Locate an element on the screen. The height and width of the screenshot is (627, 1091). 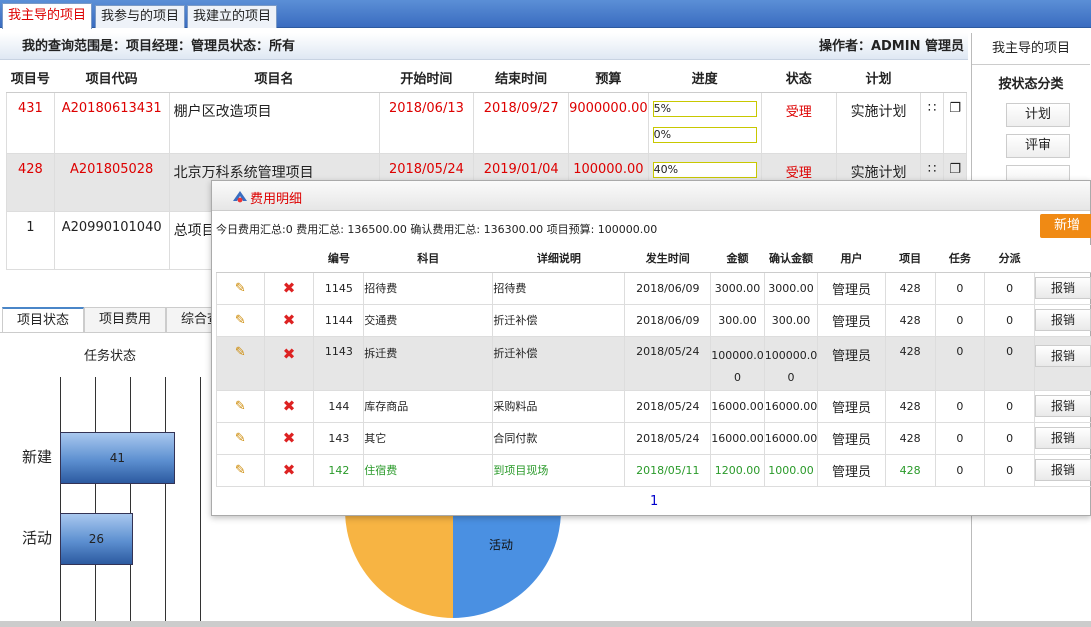
plan-button: 计划 is located at coordinates (1038, 115).